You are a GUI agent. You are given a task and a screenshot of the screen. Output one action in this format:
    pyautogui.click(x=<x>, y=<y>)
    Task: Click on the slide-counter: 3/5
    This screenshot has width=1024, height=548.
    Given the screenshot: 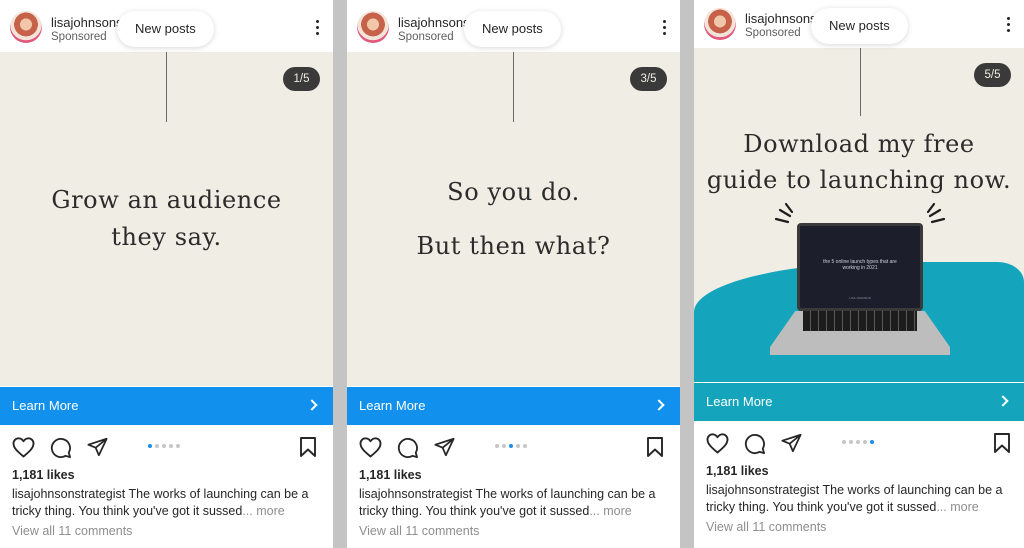 What is the action you would take?
    pyautogui.click(x=648, y=79)
    